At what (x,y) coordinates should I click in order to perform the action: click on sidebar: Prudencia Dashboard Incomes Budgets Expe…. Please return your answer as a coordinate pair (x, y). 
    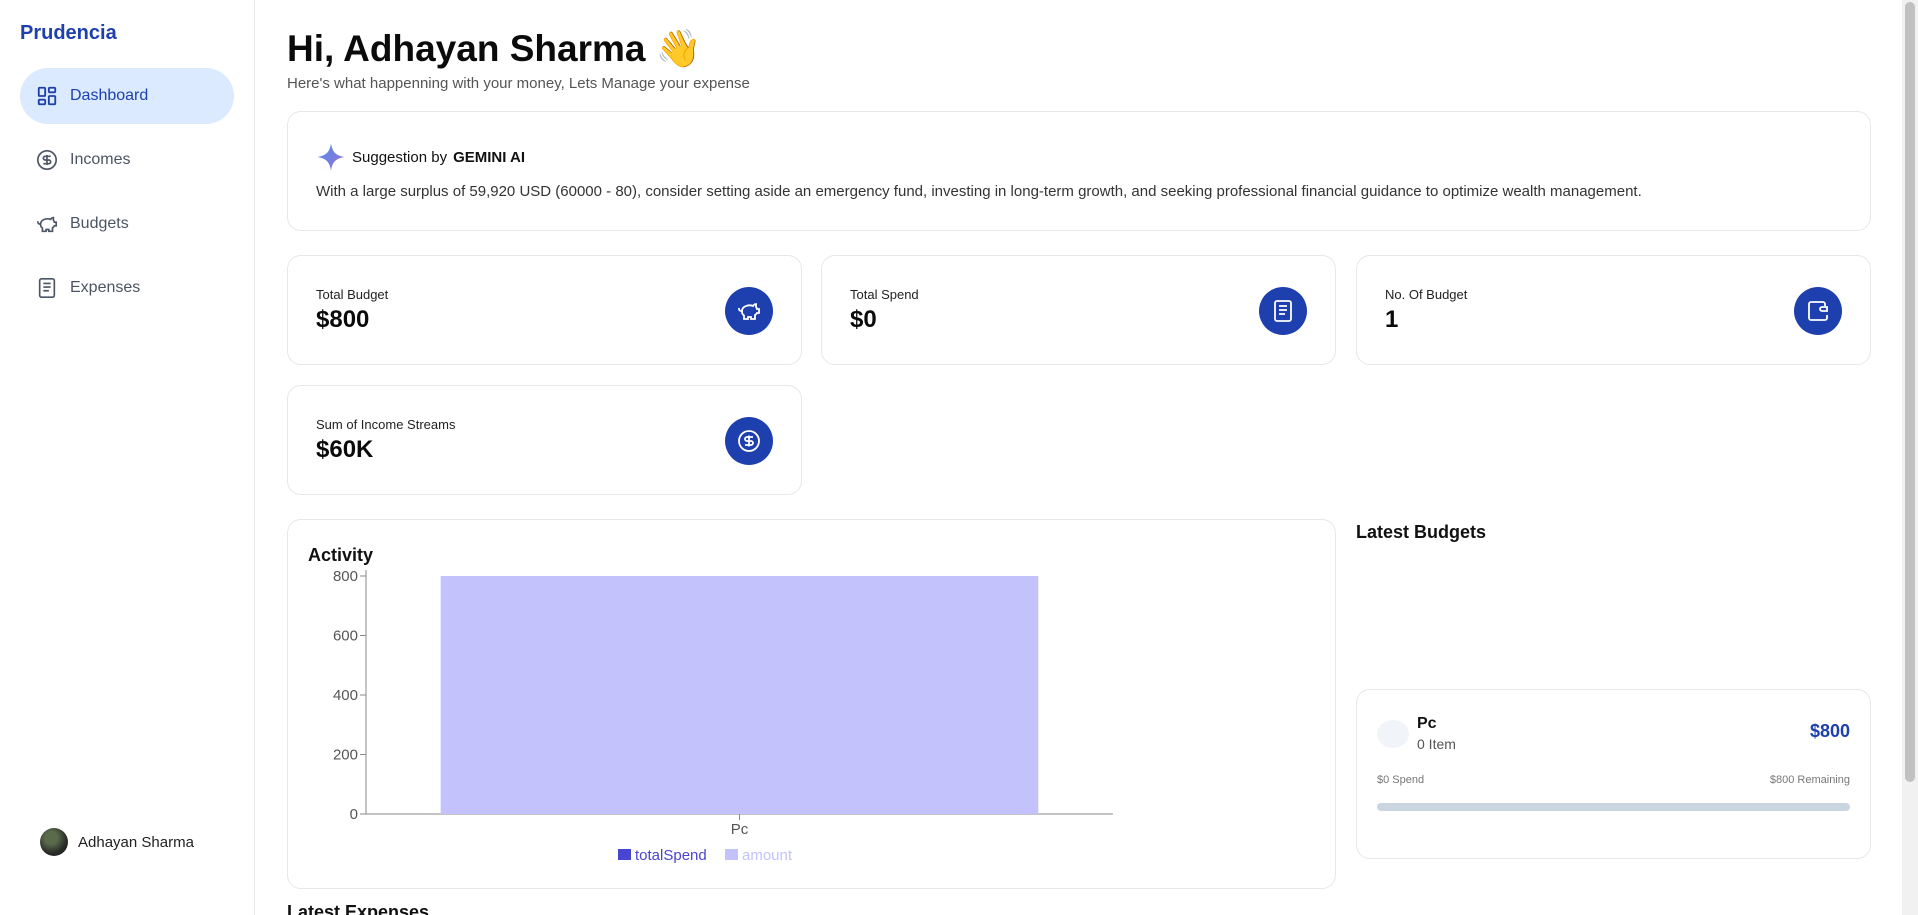
    Looking at the image, I should click on (127, 457).